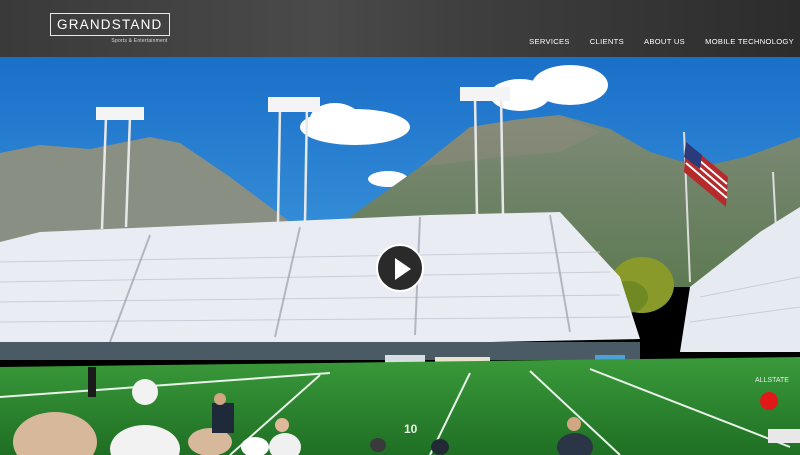  What do you see at coordinates (549, 41) in the screenshot?
I see `nav-services: SERVICES` at bounding box center [549, 41].